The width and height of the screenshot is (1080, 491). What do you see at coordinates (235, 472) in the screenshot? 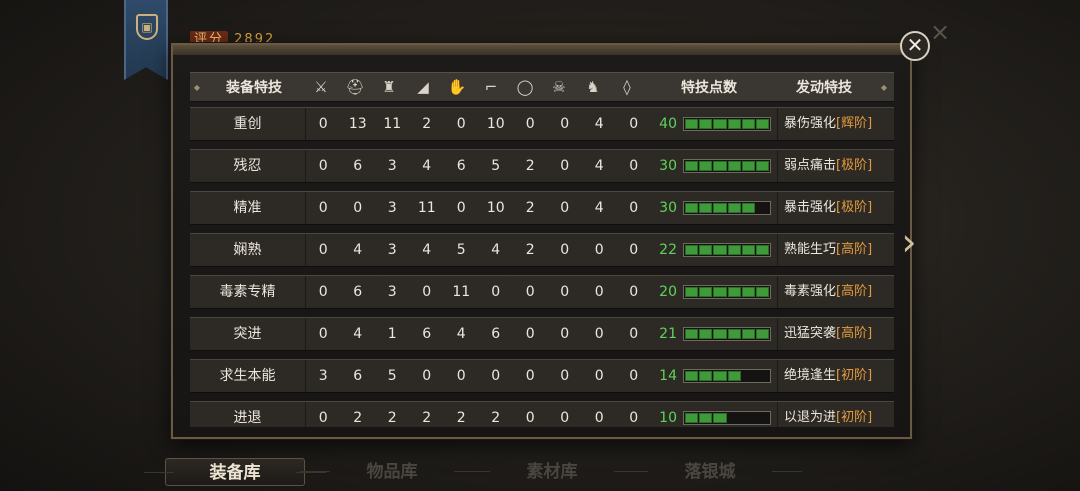
I see `tab-1: 装备库` at bounding box center [235, 472].